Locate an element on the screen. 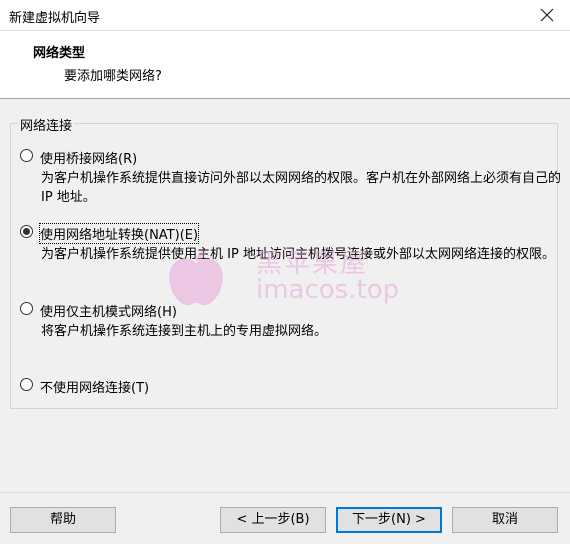 The height and width of the screenshot is (544, 570). radio-nat is located at coordinates (26, 231).